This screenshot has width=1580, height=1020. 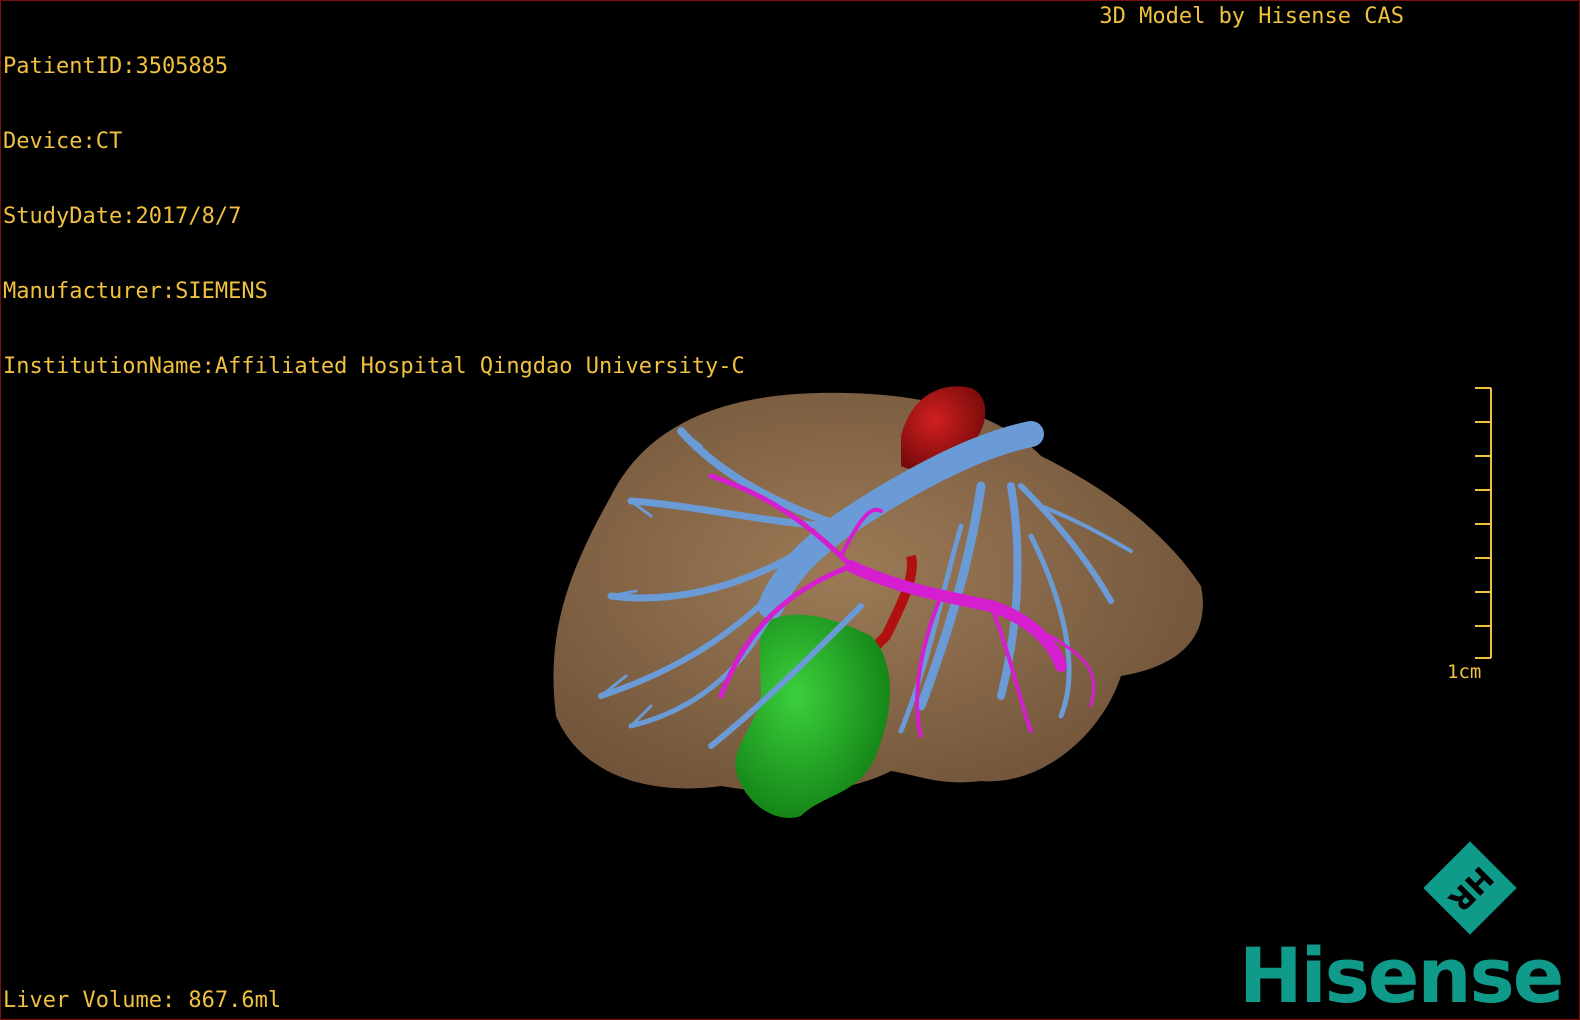 What do you see at coordinates (142, 1000) in the screenshot?
I see `liver-volume-text: Liver Volume: 867.6ml` at bounding box center [142, 1000].